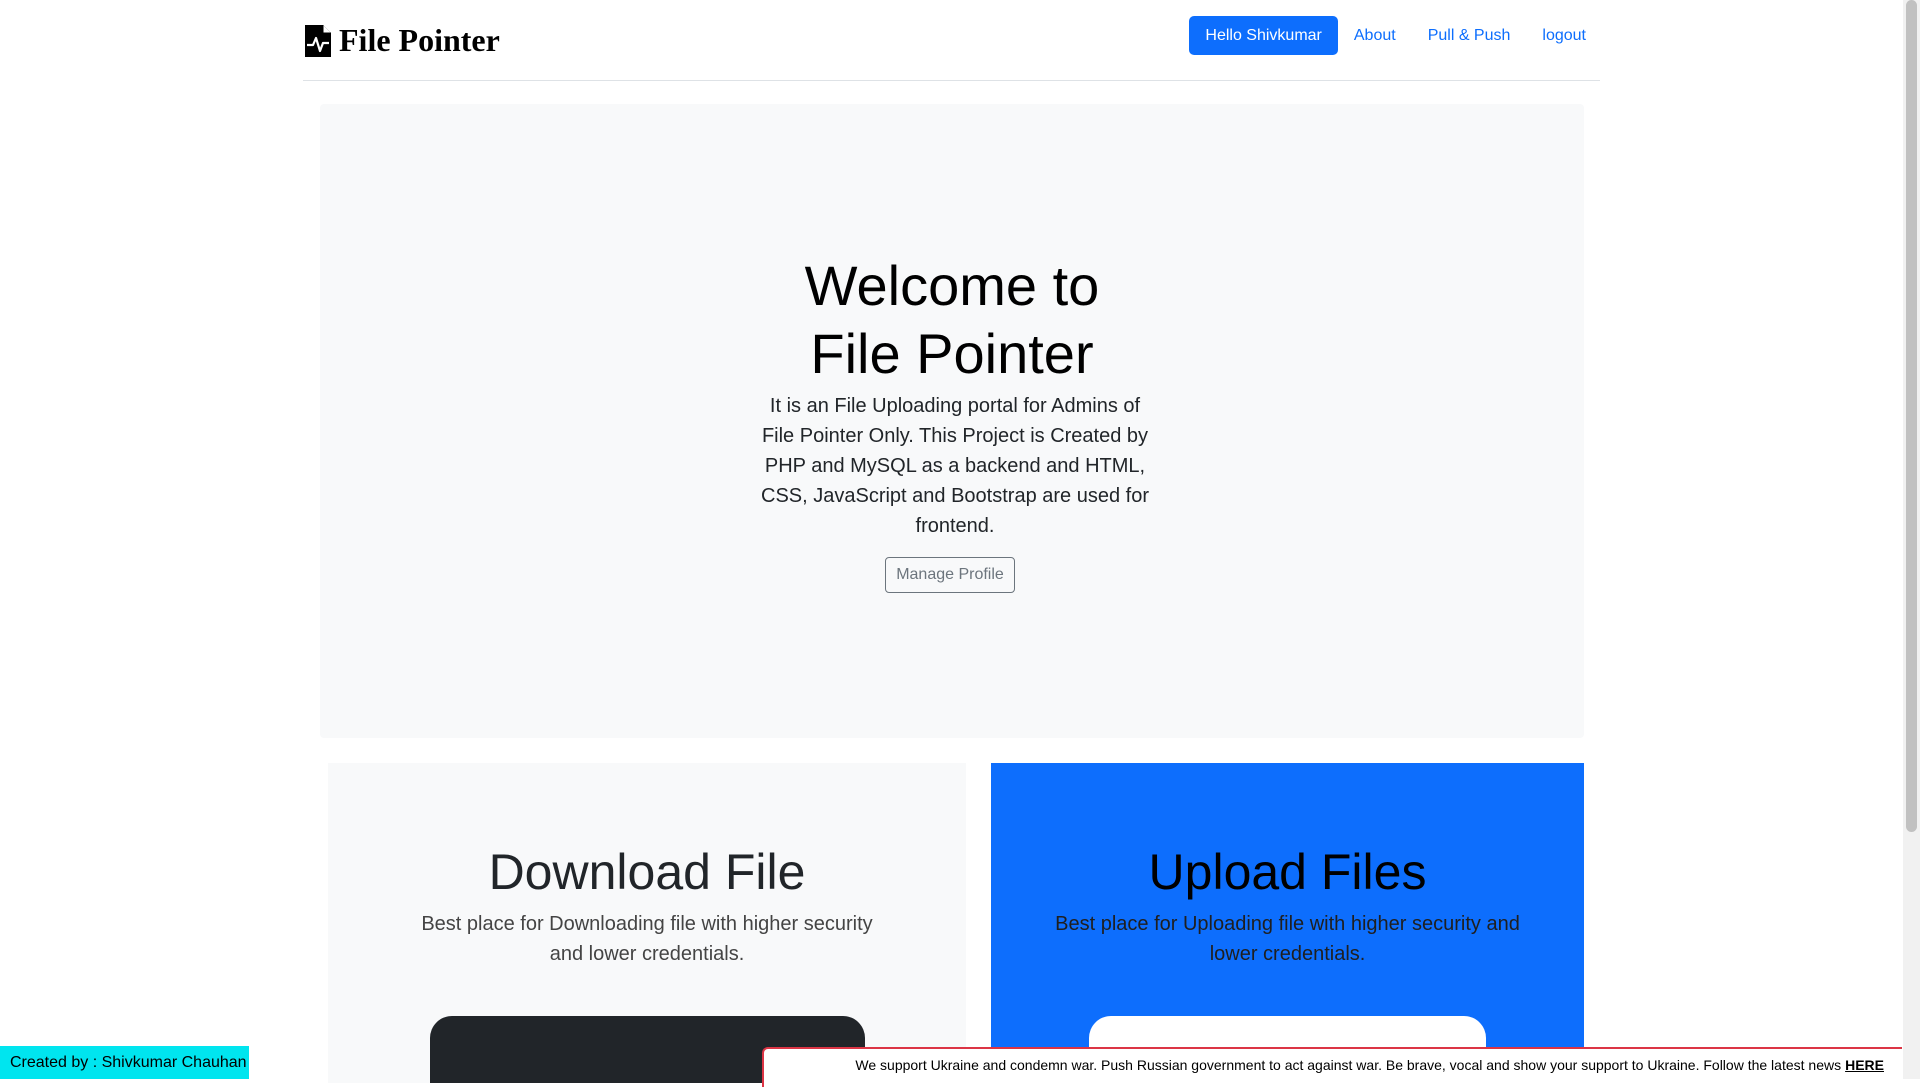  Describe the element at coordinates (952, 353) in the screenshot. I see `hero-title-line2: File Pointer` at that location.